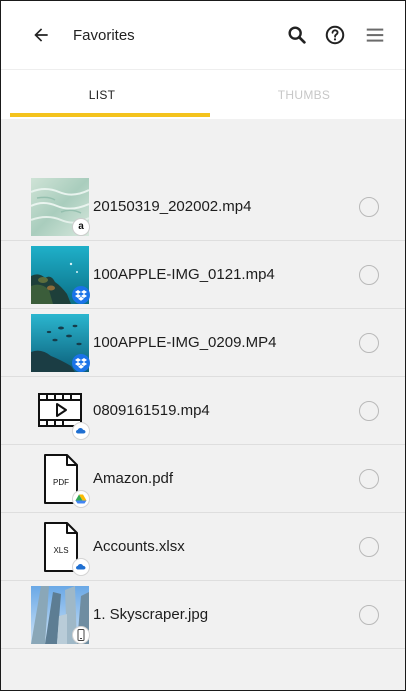 The image size is (406, 691). I want to click on pdf-icon-label: PDF, so click(61, 482).